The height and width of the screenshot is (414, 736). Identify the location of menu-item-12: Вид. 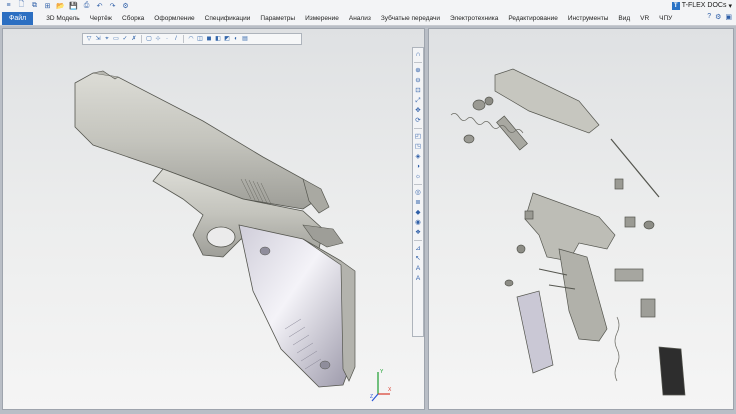
(624, 18).